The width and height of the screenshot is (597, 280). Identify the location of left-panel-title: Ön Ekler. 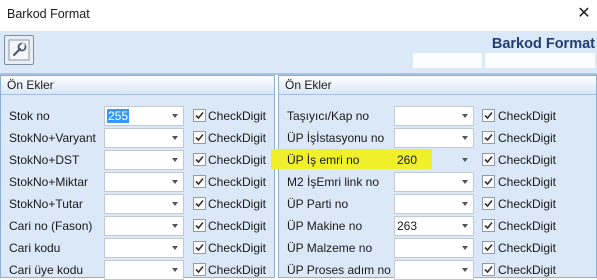
(30, 85).